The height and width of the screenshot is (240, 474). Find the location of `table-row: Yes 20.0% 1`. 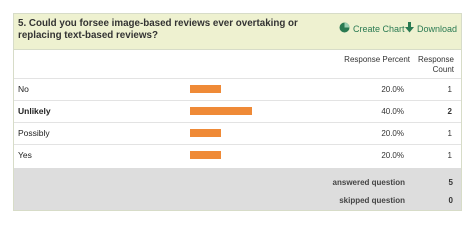

table-row: Yes 20.0% 1 is located at coordinates (237, 155).